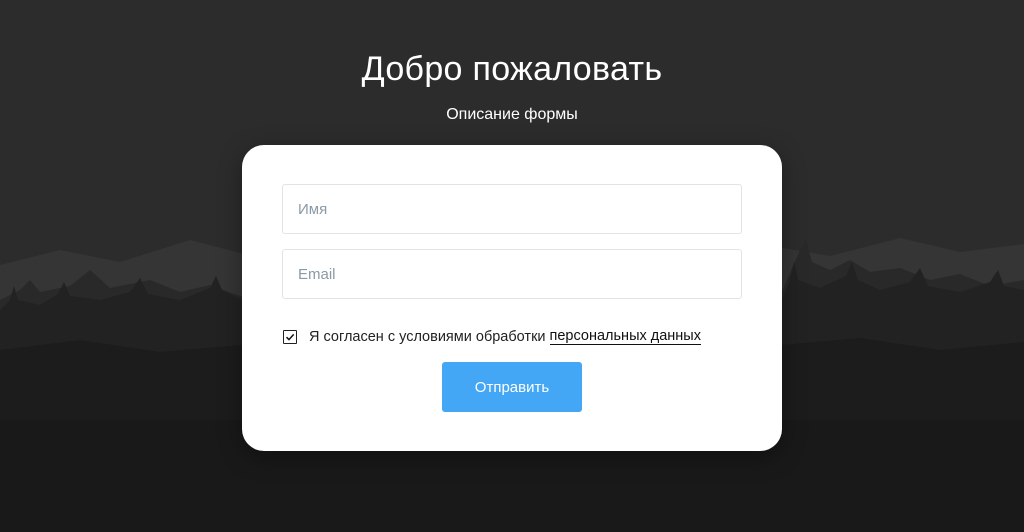 This screenshot has height=532, width=1024. What do you see at coordinates (625, 337) in the screenshot?
I see `personal-data-link: персональных данных` at bounding box center [625, 337].